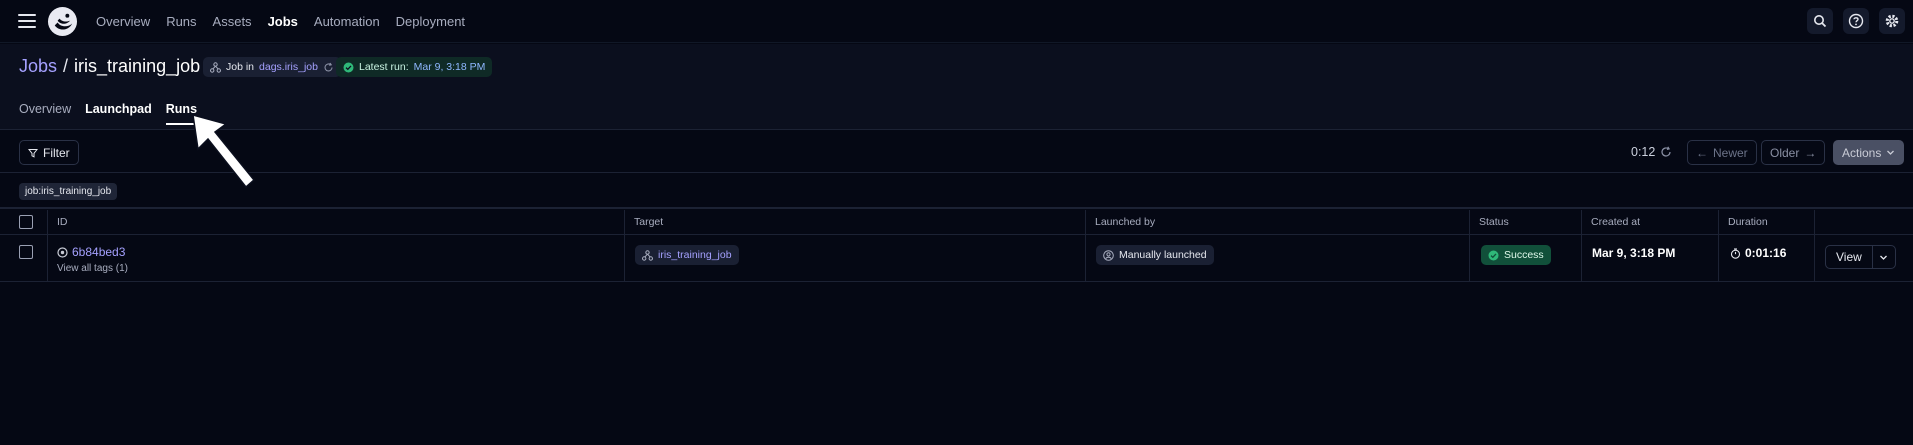 Image resolution: width=1913 pixels, height=445 pixels. I want to click on older-label: Older, so click(1785, 152).